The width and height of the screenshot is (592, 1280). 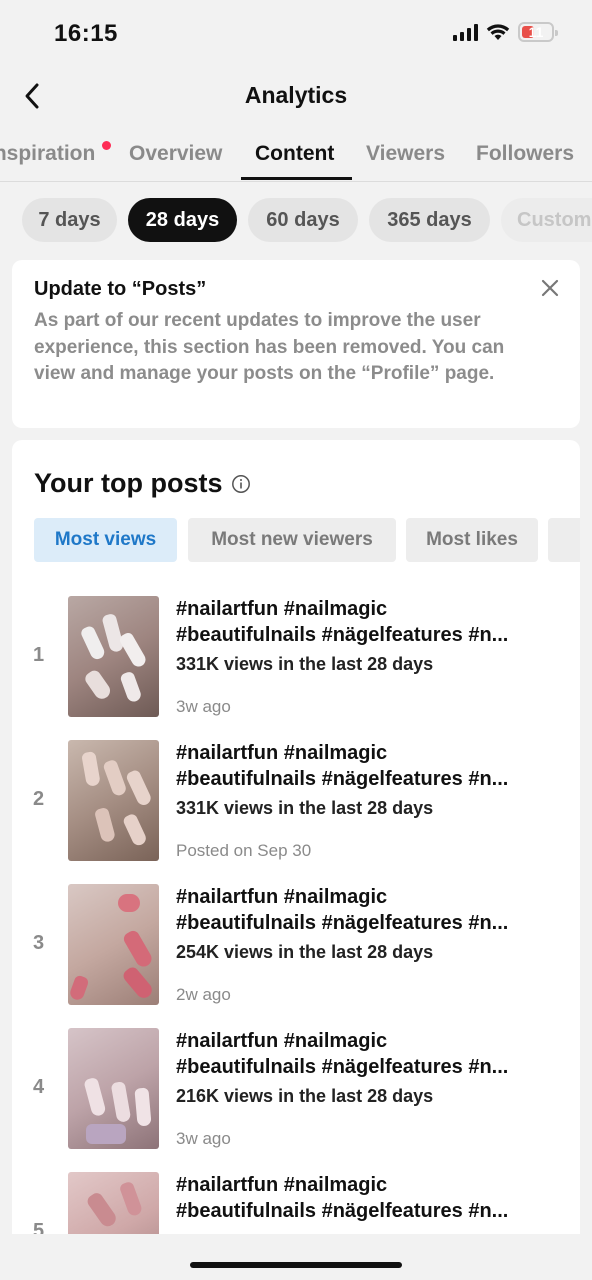 I want to click on post-age: 2w ago, so click(x=203, y=994).